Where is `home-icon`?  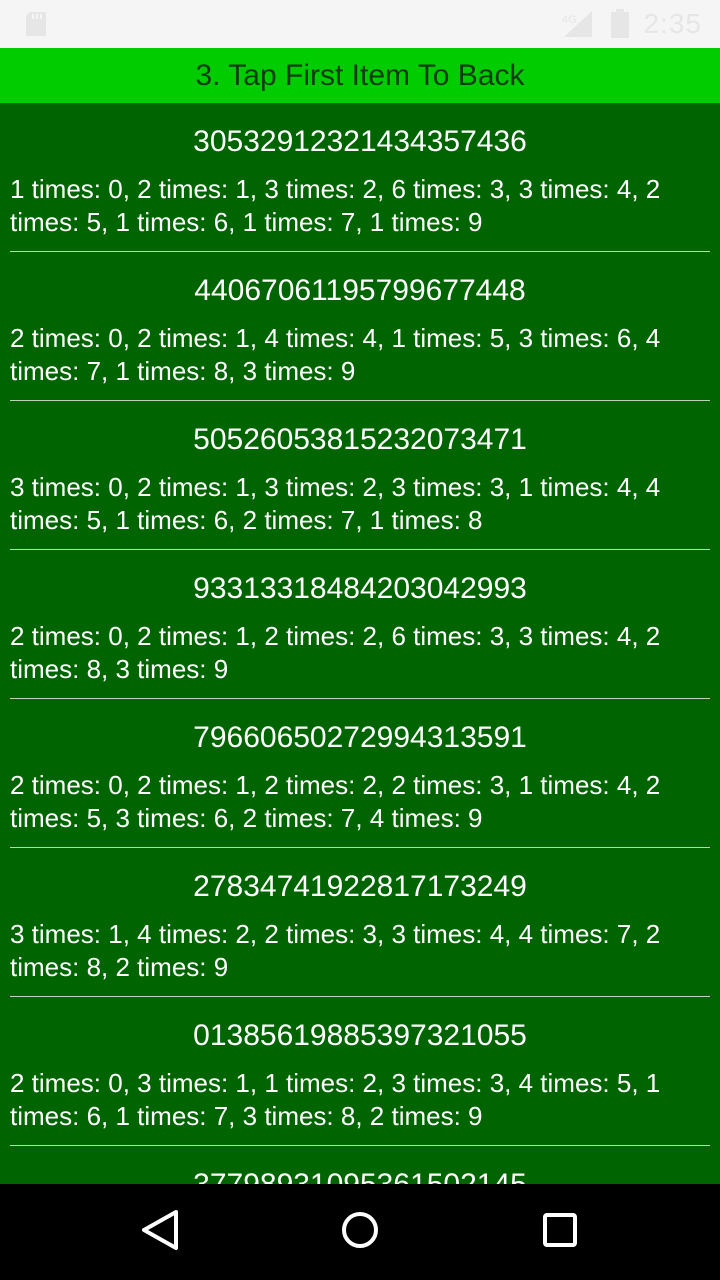
home-icon is located at coordinates (360, 1232).